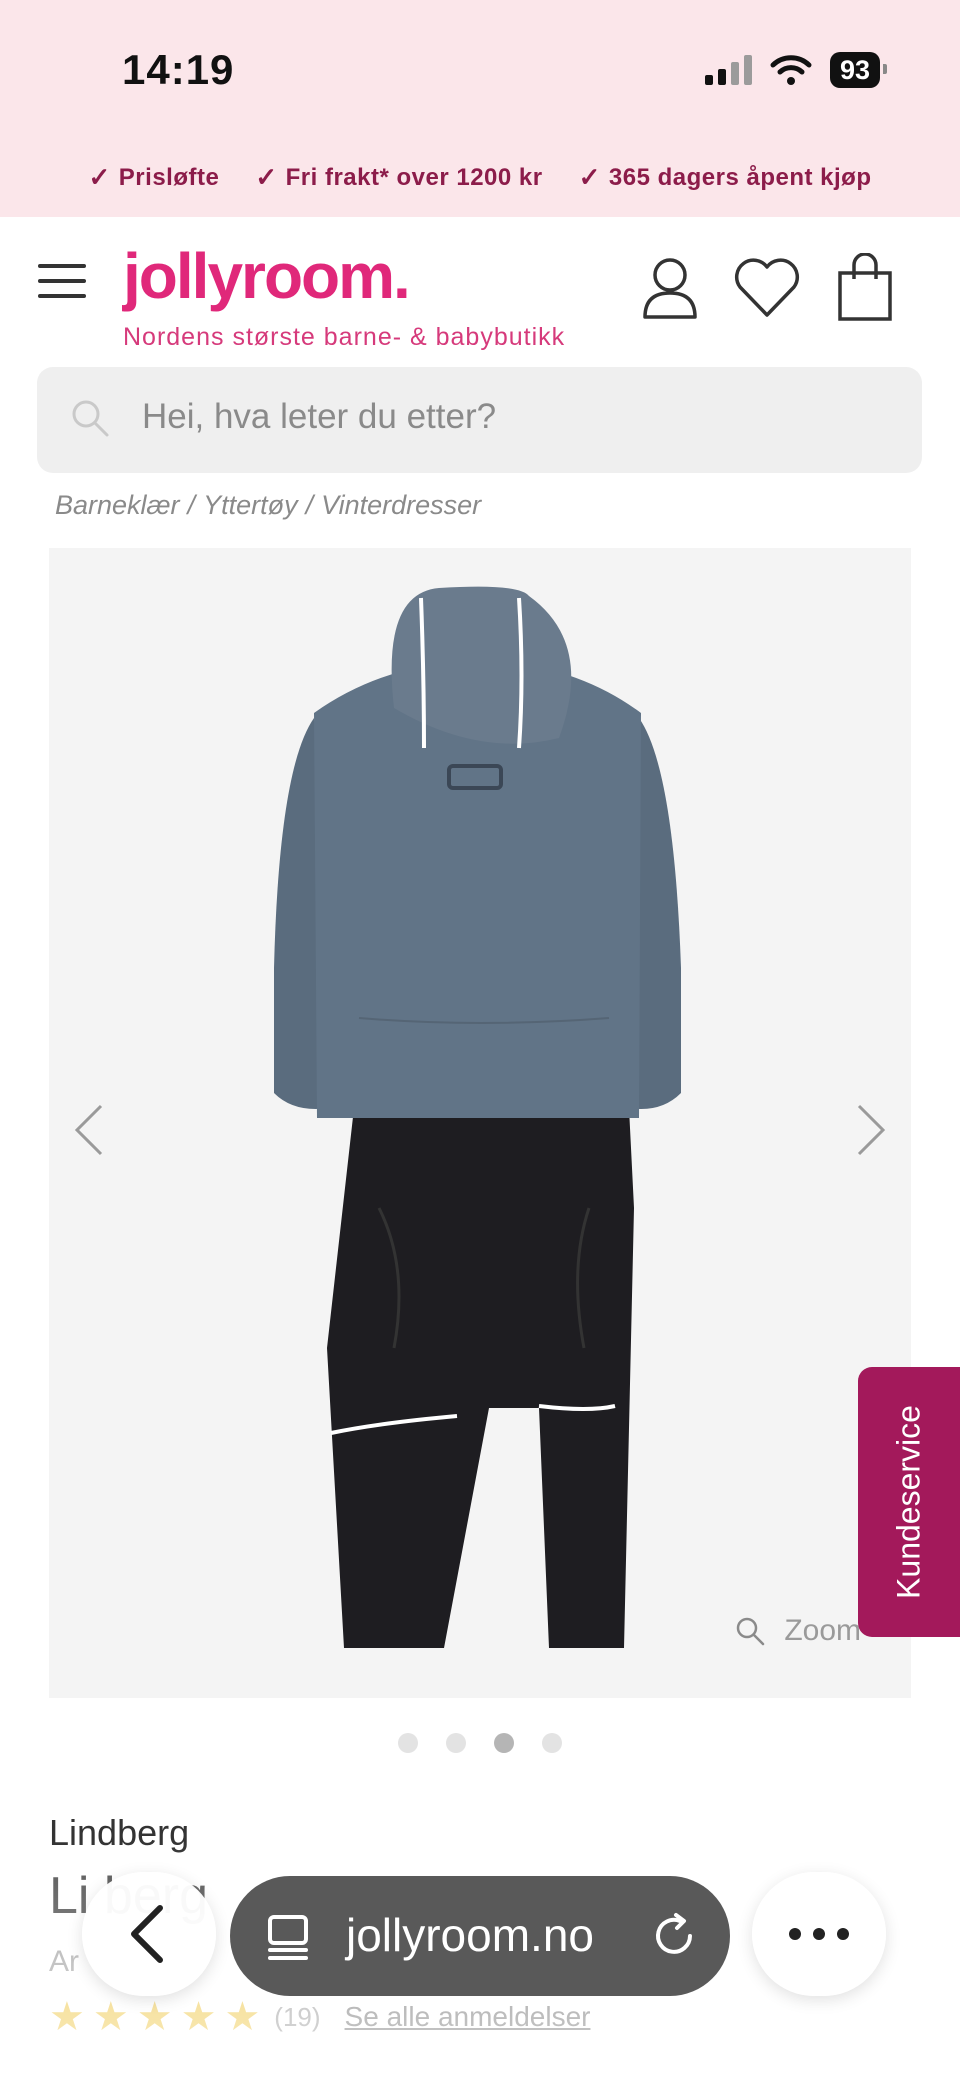 The image size is (960, 2081). What do you see at coordinates (401, 505) in the screenshot?
I see `breadcrumb-item: Vinterdresser` at bounding box center [401, 505].